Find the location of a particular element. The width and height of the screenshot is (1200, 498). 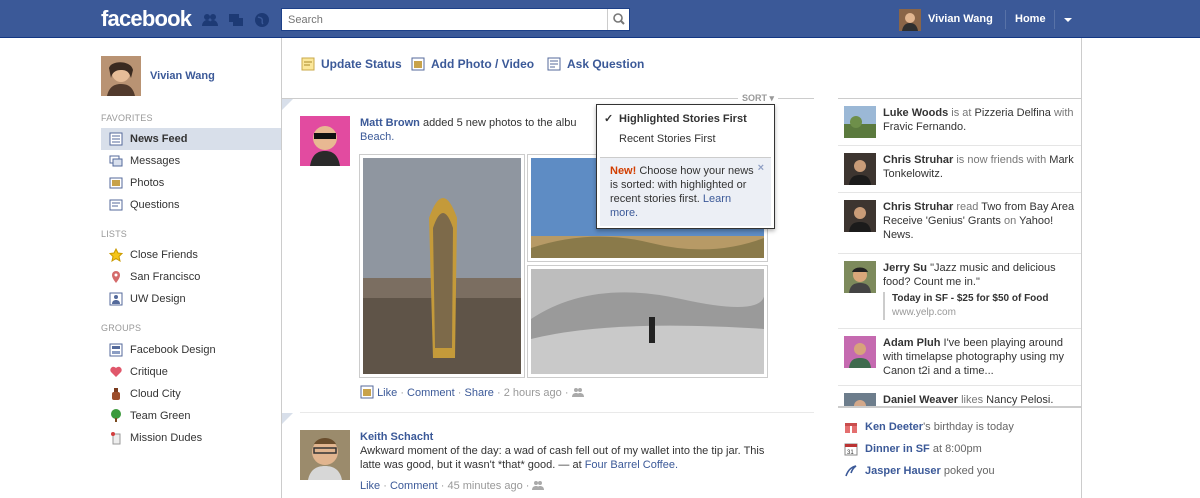

nav-item-news-feed: News Feed is located at coordinates (191, 139).